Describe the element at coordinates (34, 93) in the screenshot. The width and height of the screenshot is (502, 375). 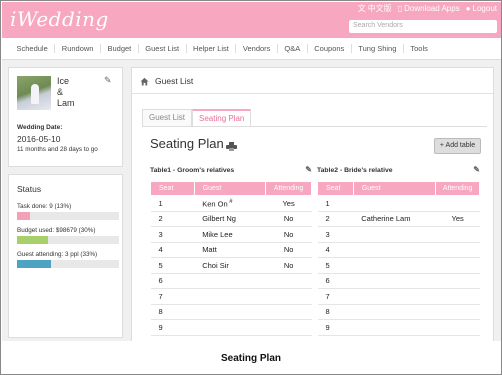
I see `avatar` at that location.